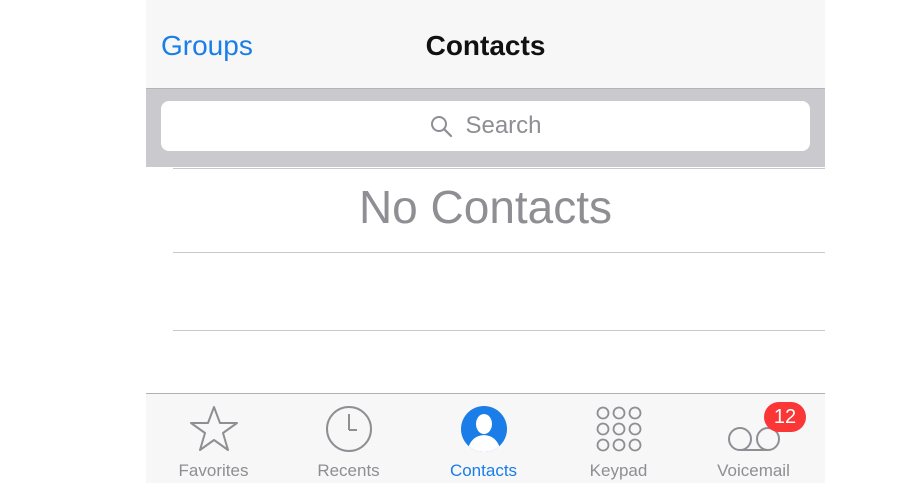  What do you see at coordinates (618, 470) in the screenshot?
I see `tab-label: Keypad` at bounding box center [618, 470].